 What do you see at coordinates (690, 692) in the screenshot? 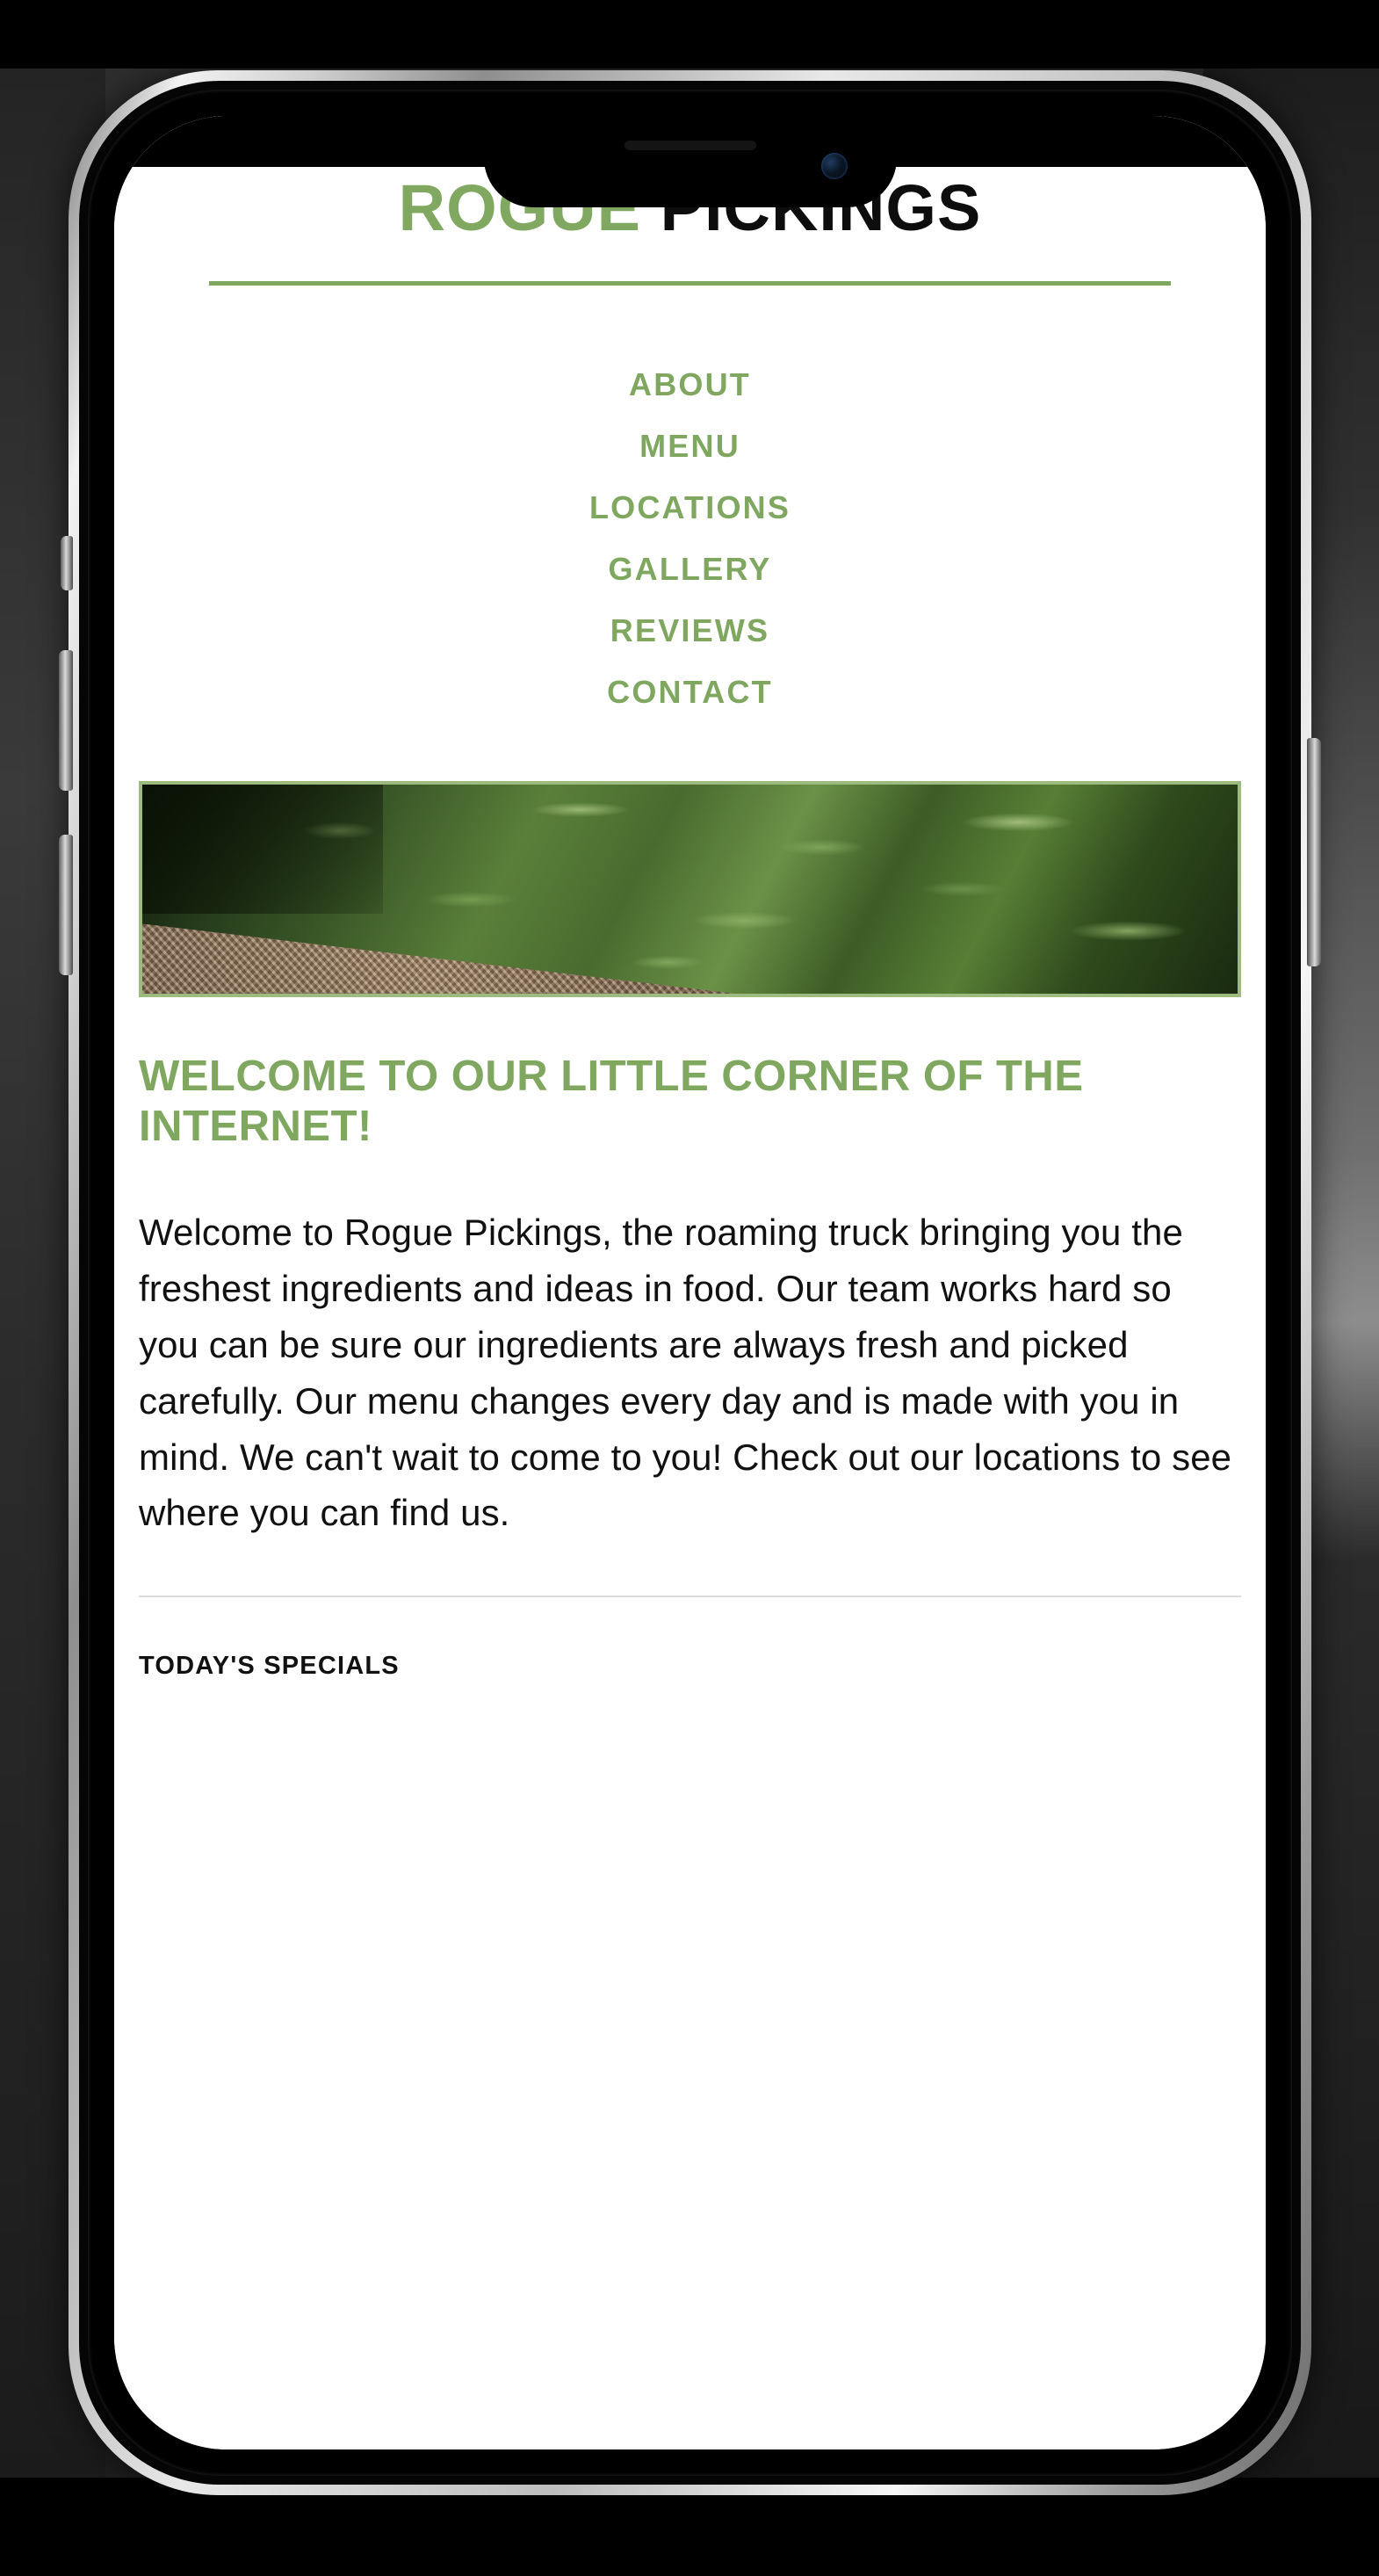
I see `nav-item-contact: CONTACT` at bounding box center [690, 692].